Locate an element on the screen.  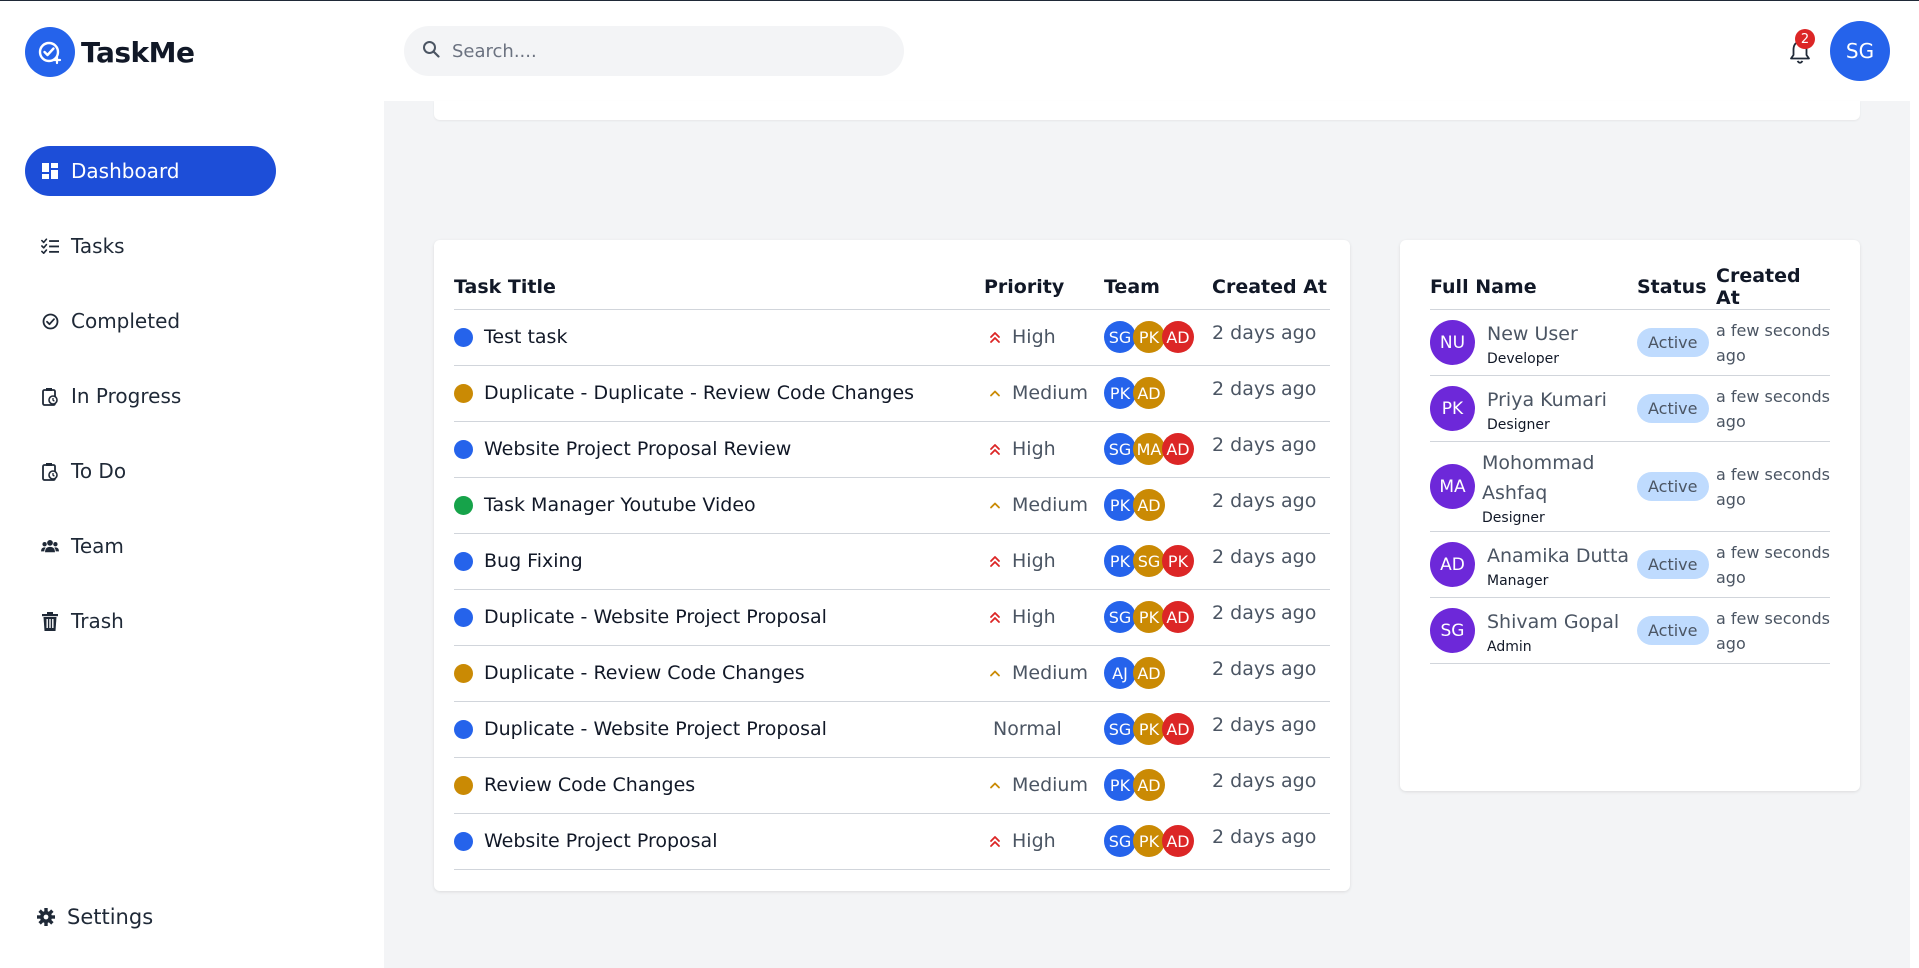
sidebar-item-in-progress: In Progress is located at coordinates (150, 396).